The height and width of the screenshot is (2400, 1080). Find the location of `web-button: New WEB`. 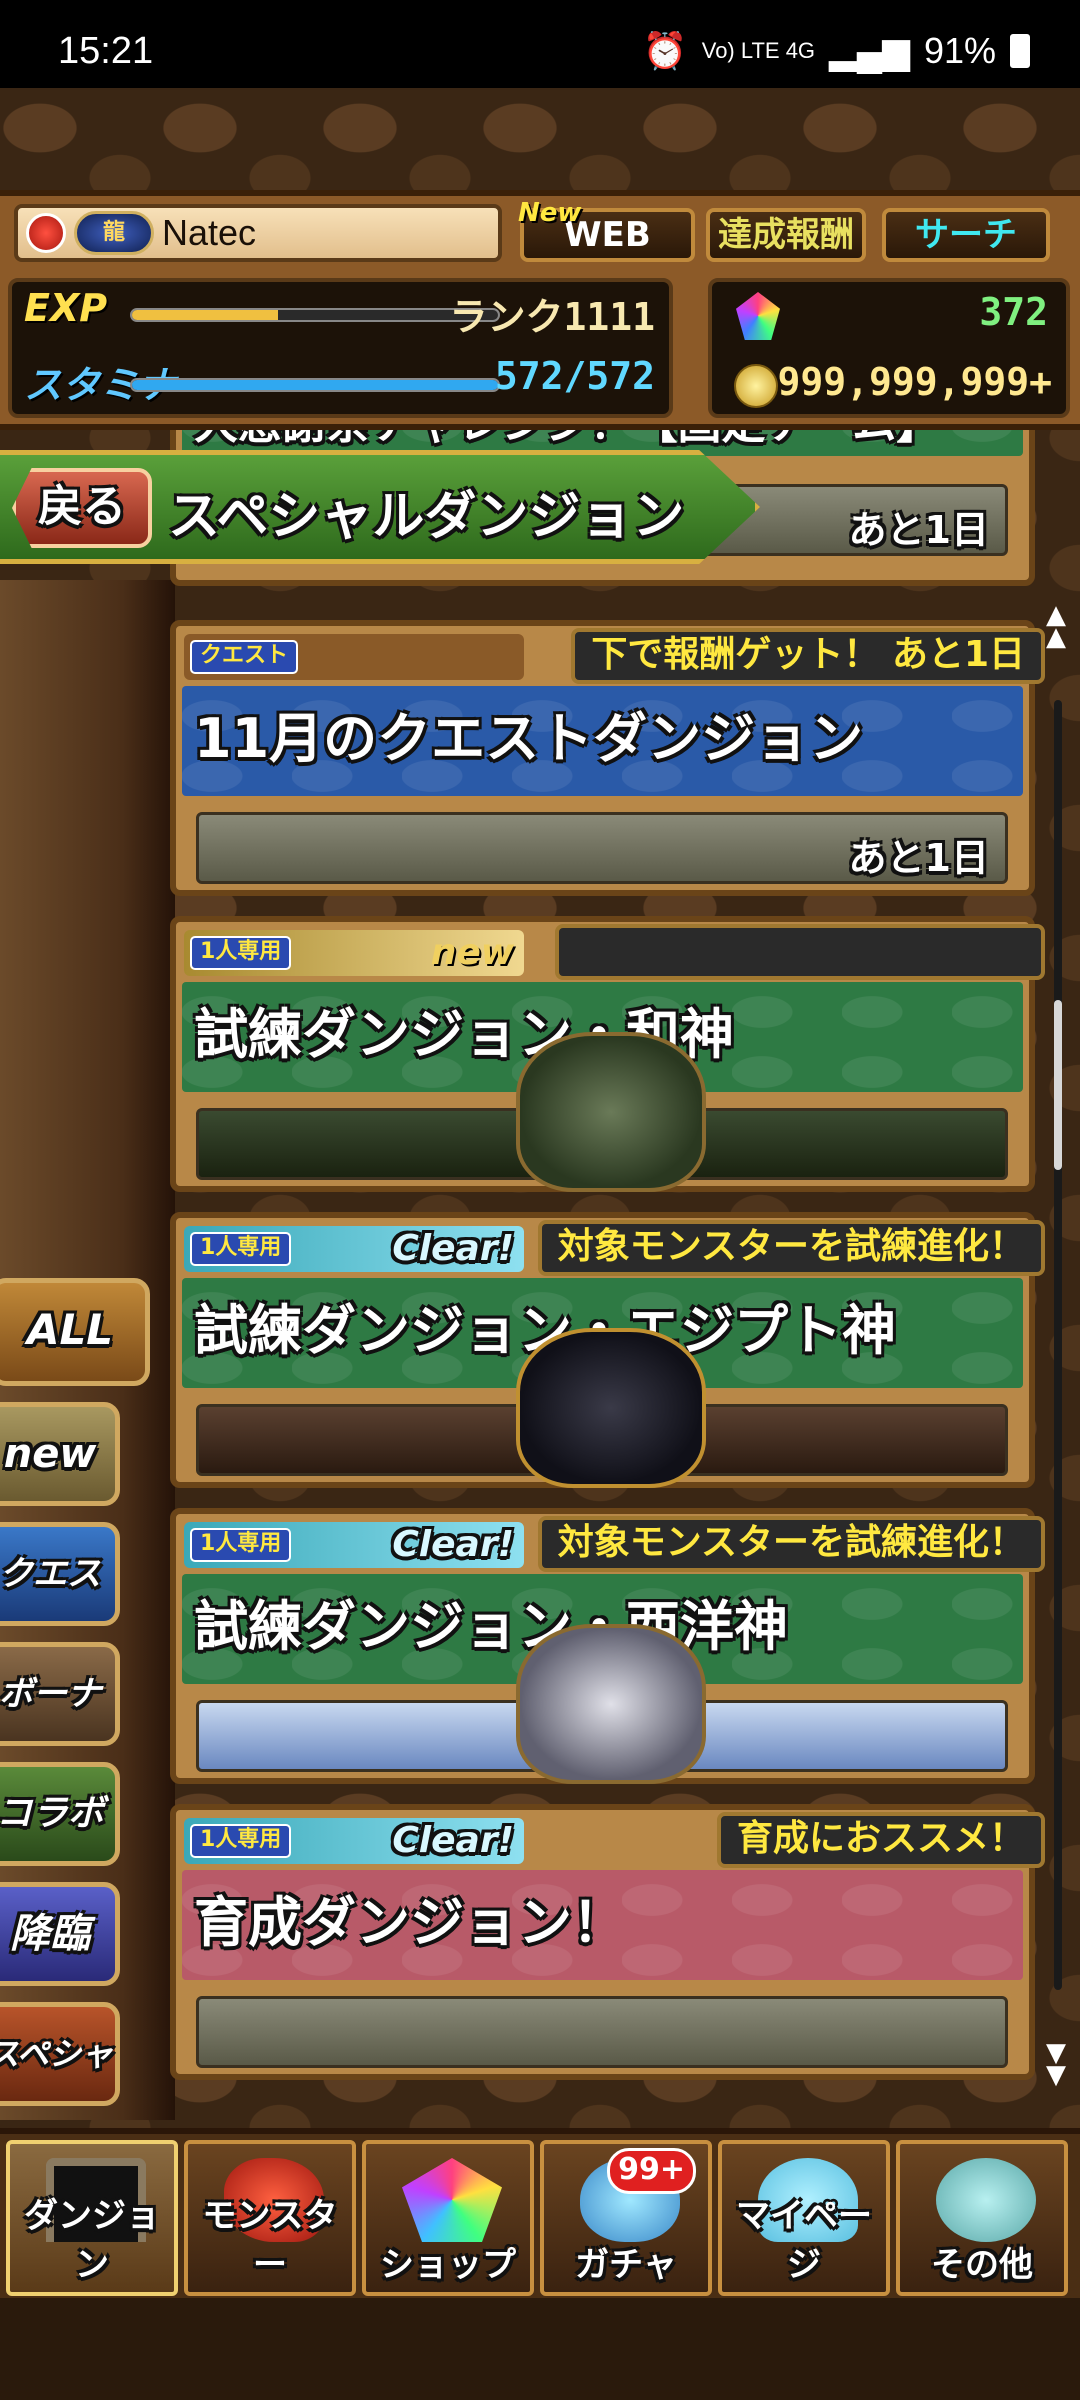

web-button: New WEB is located at coordinates (606, 230).